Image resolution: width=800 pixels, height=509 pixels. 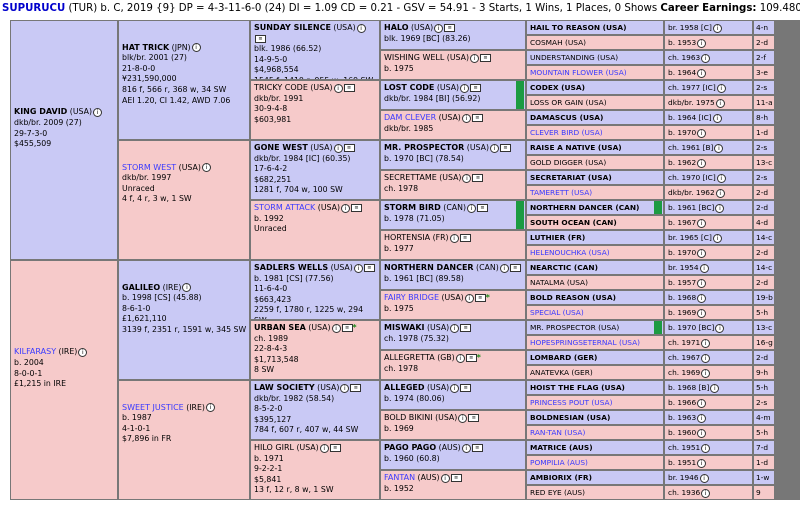 What do you see at coordinates (558, 42) in the screenshot?
I see `horse-name-link: COSMAH (USA)` at bounding box center [558, 42].